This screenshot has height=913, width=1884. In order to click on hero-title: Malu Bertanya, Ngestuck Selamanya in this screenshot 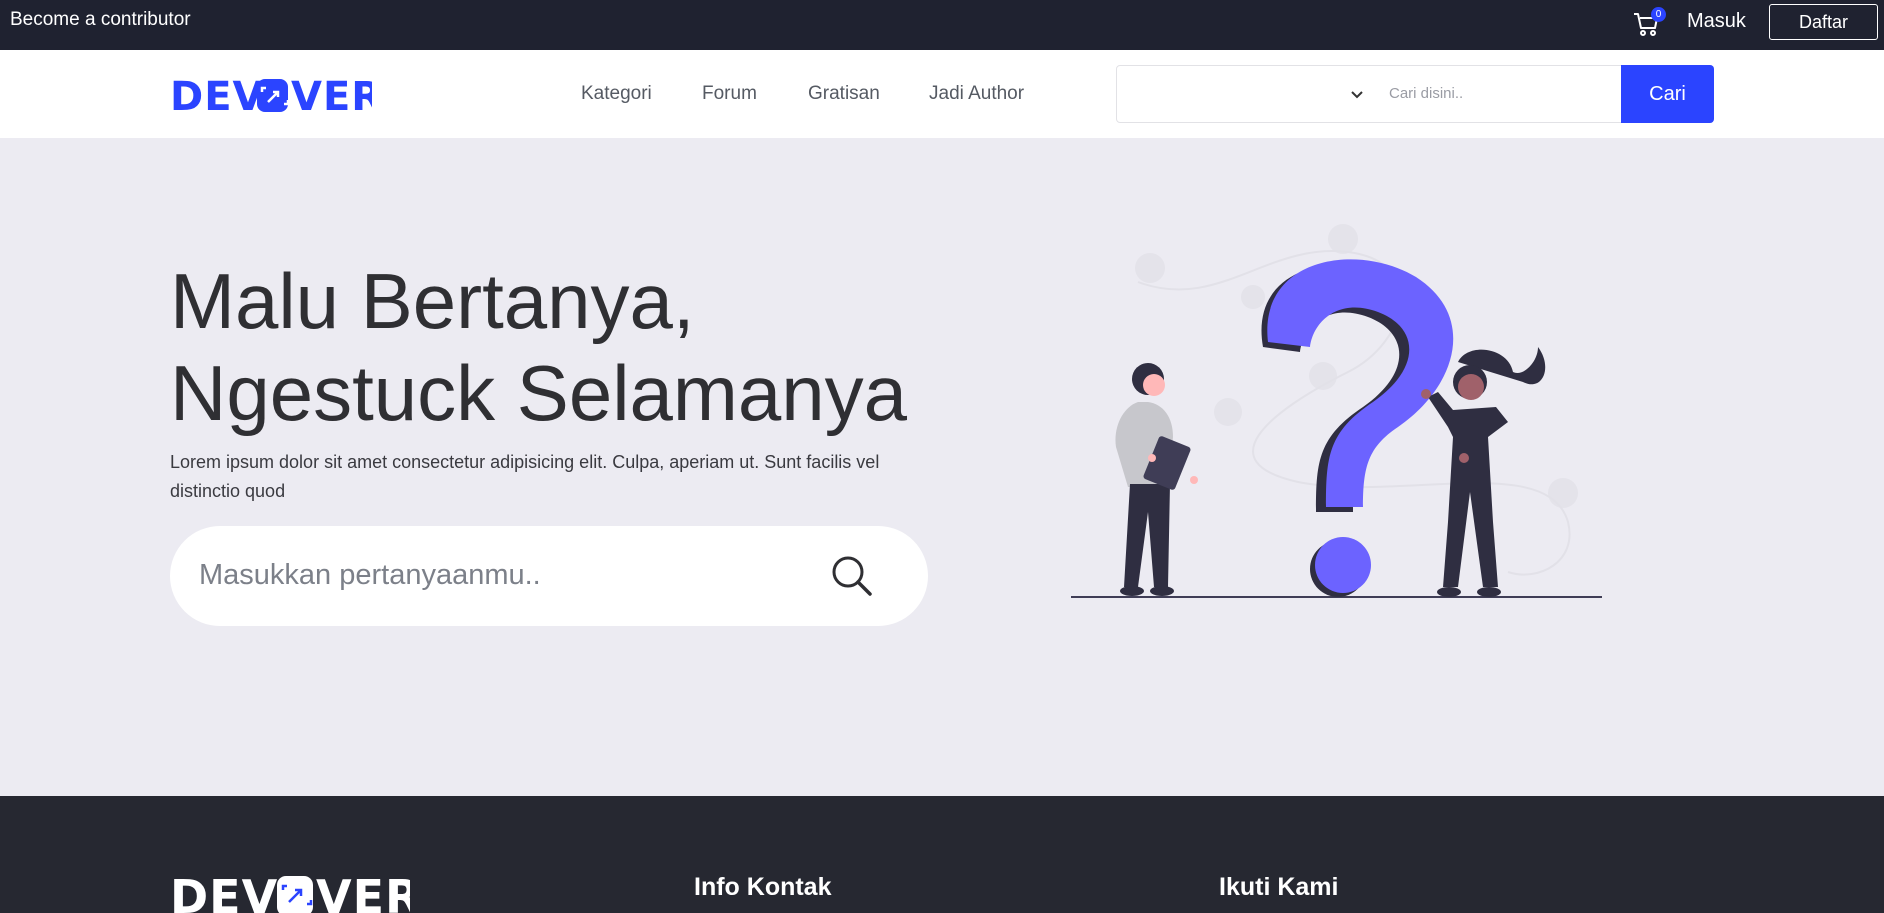, I will do `click(538, 347)`.